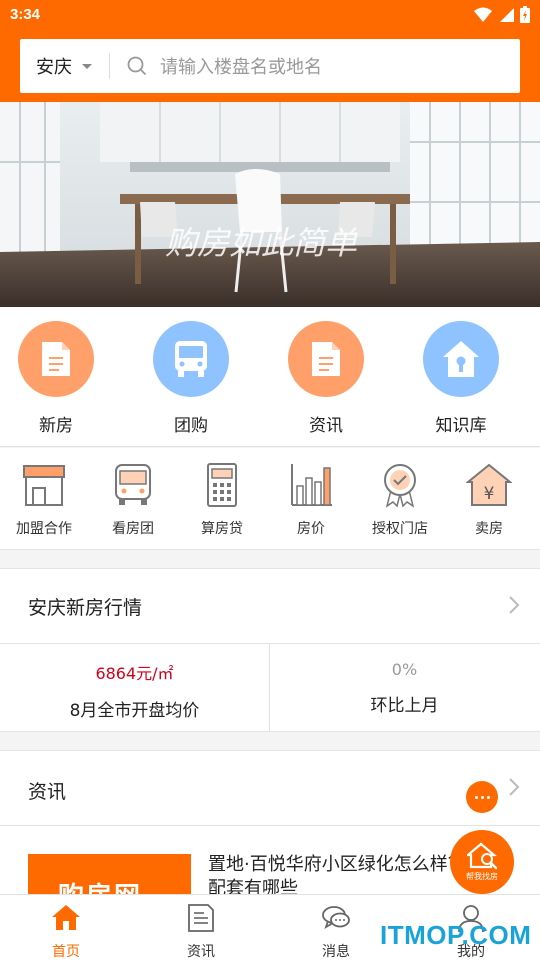 This screenshot has width=540, height=960. Describe the element at coordinates (85, 606) in the screenshot. I see `market-title: 安庆新房行情` at that location.